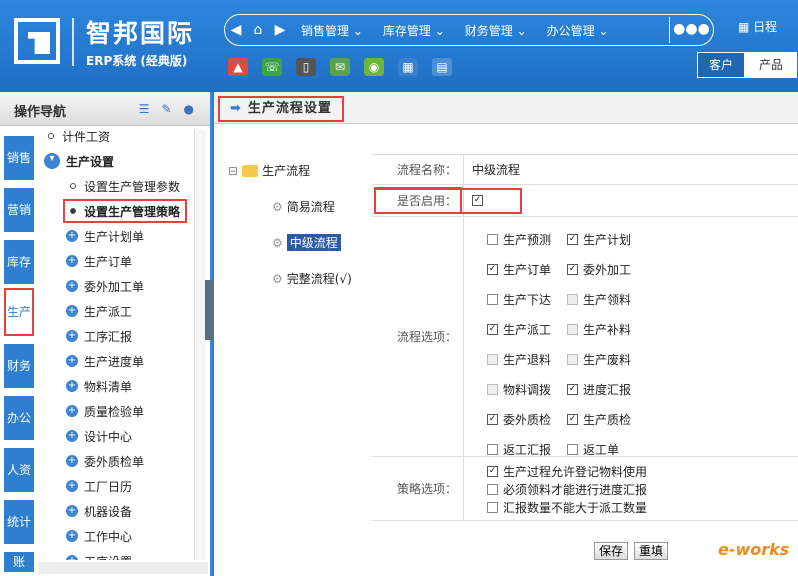  Describe the element at coordinates (496, 30) in the screenshot. I see `menu-finance: 财务管理 ⌄` at that location.